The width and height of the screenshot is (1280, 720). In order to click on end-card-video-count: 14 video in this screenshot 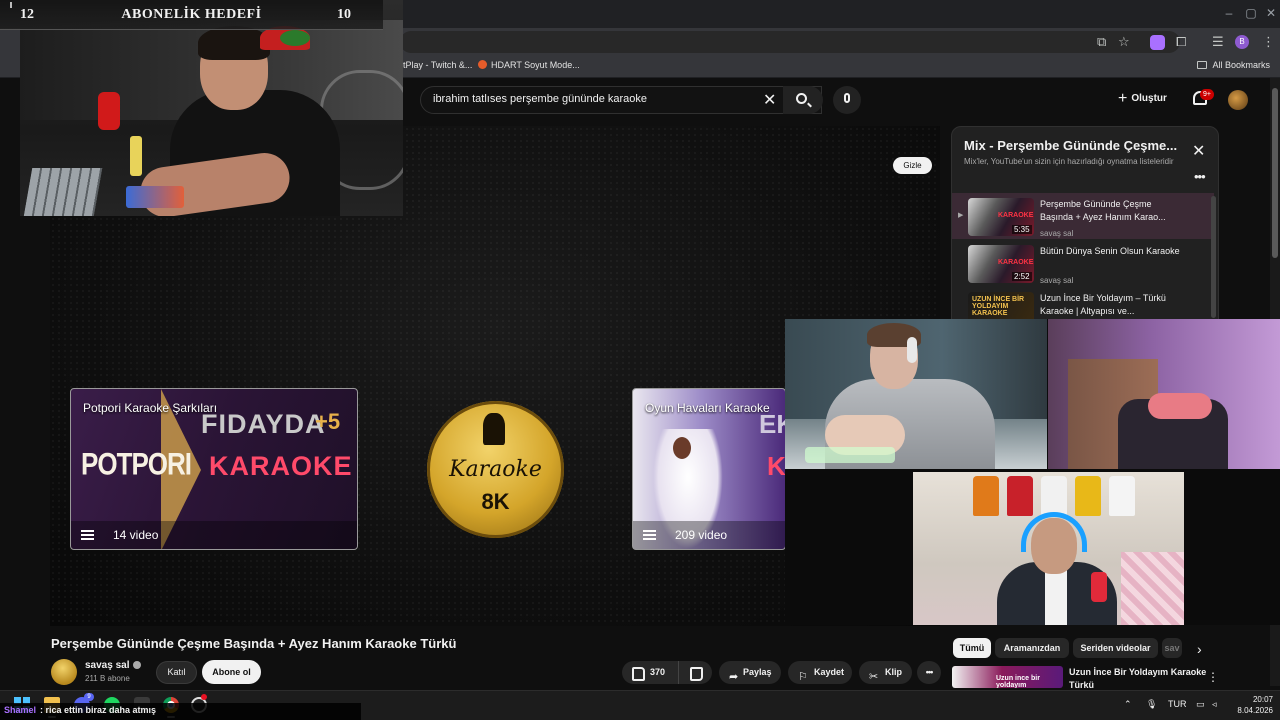, I will do `click(214, 535)`.